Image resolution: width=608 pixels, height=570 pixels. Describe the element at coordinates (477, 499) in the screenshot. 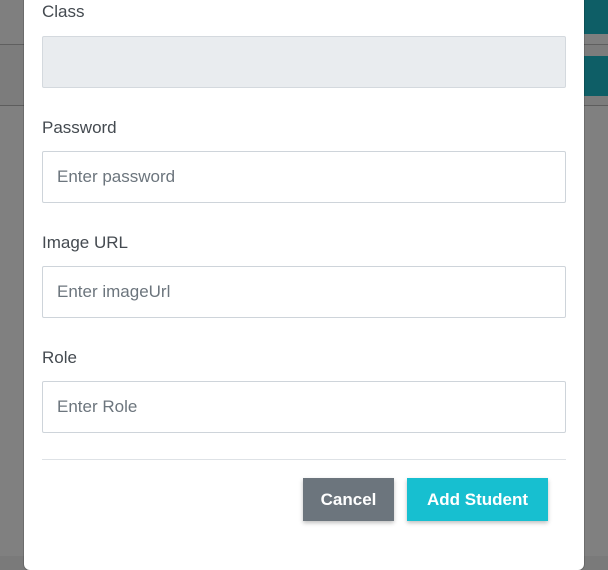

I see `add-student-button: Add Student` at that location.